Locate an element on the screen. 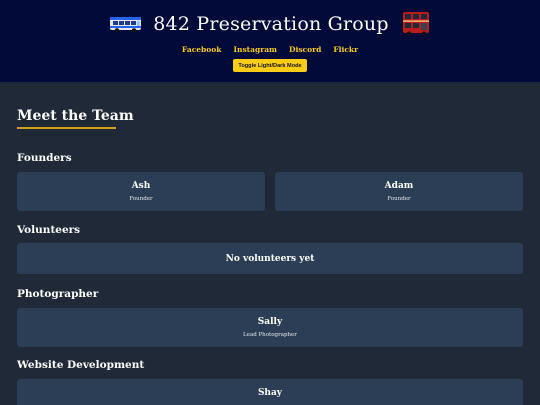  member-name: Ash is located at coordinates (141, 186).